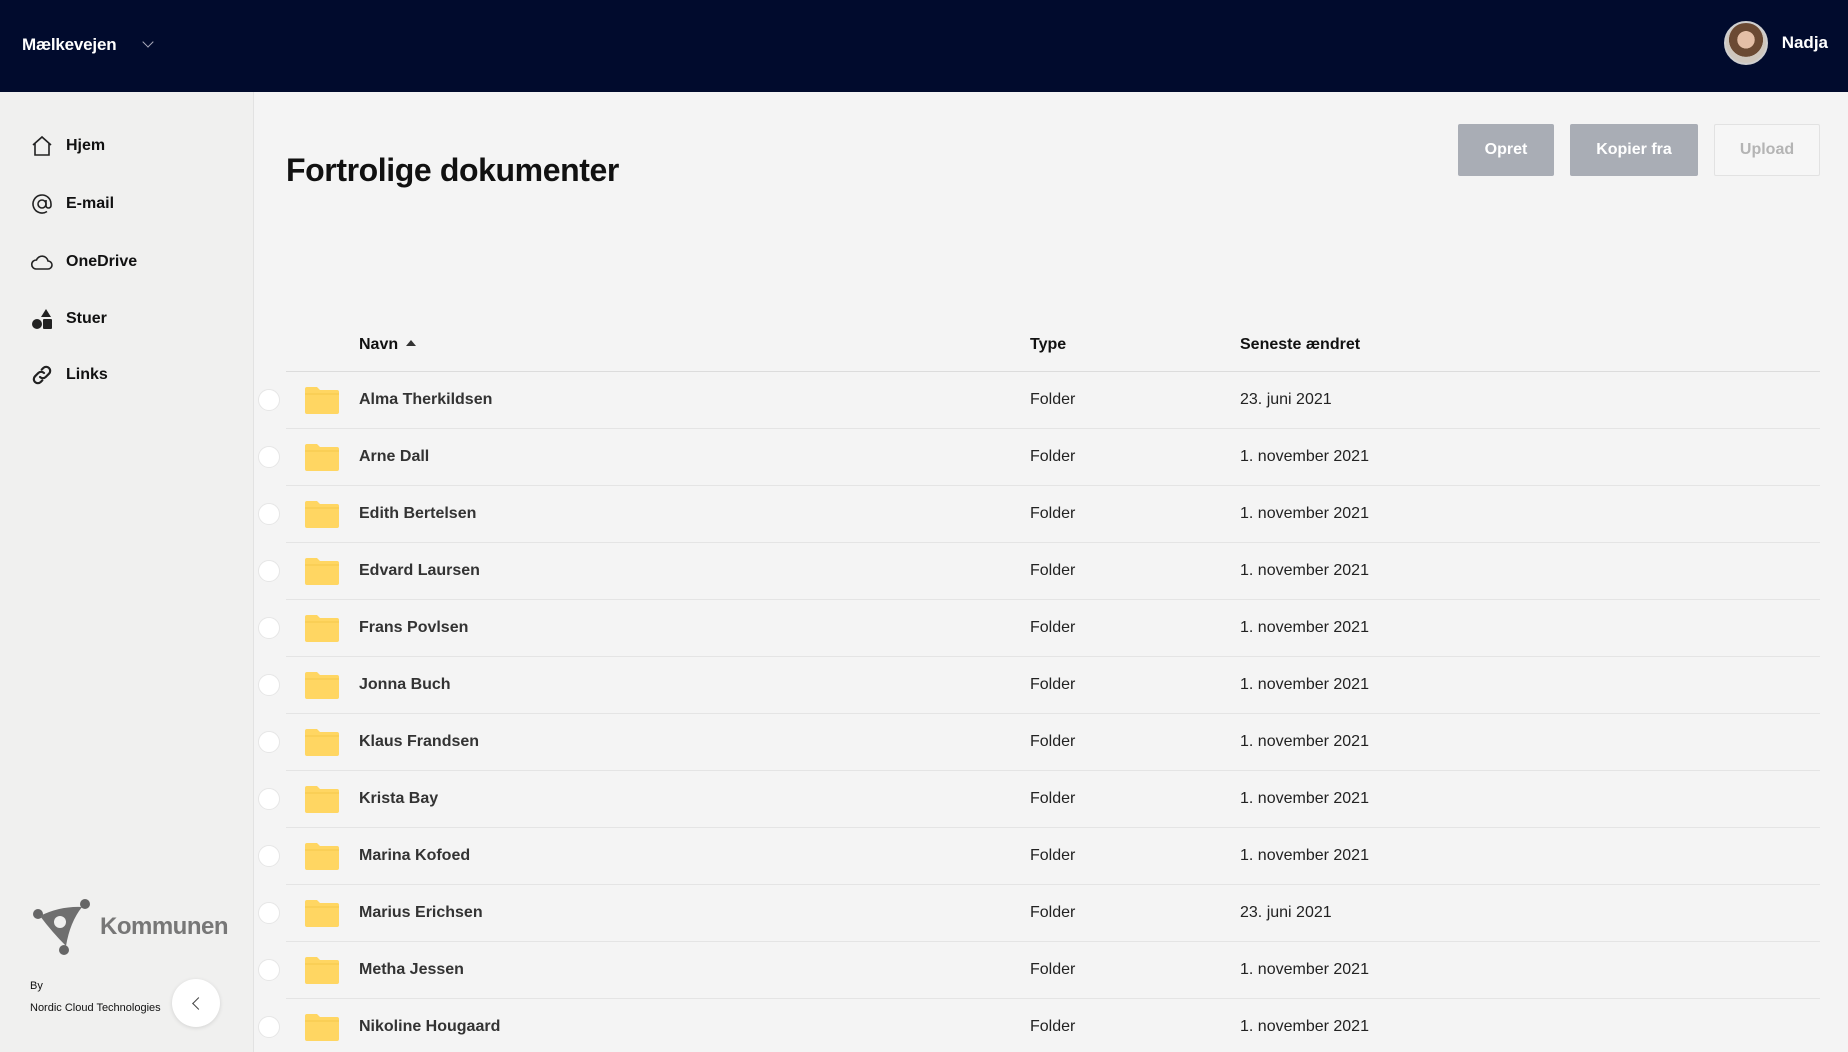  What do you see at coordinates (87, 374) in the screenshot?
I see `sidebar-item-label: Links` at bounding box center [87, 374].